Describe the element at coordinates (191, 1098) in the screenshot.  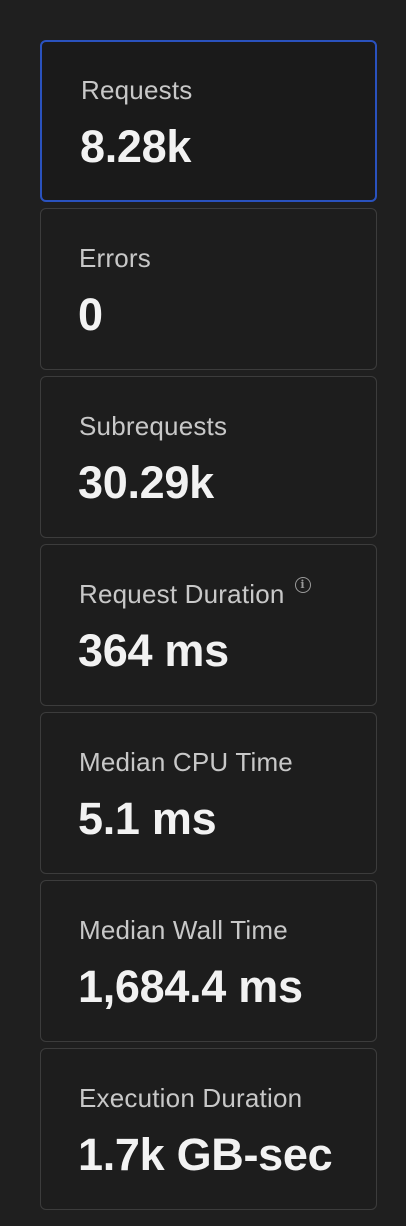
I see `metric-label: Execution Duration` at that location.